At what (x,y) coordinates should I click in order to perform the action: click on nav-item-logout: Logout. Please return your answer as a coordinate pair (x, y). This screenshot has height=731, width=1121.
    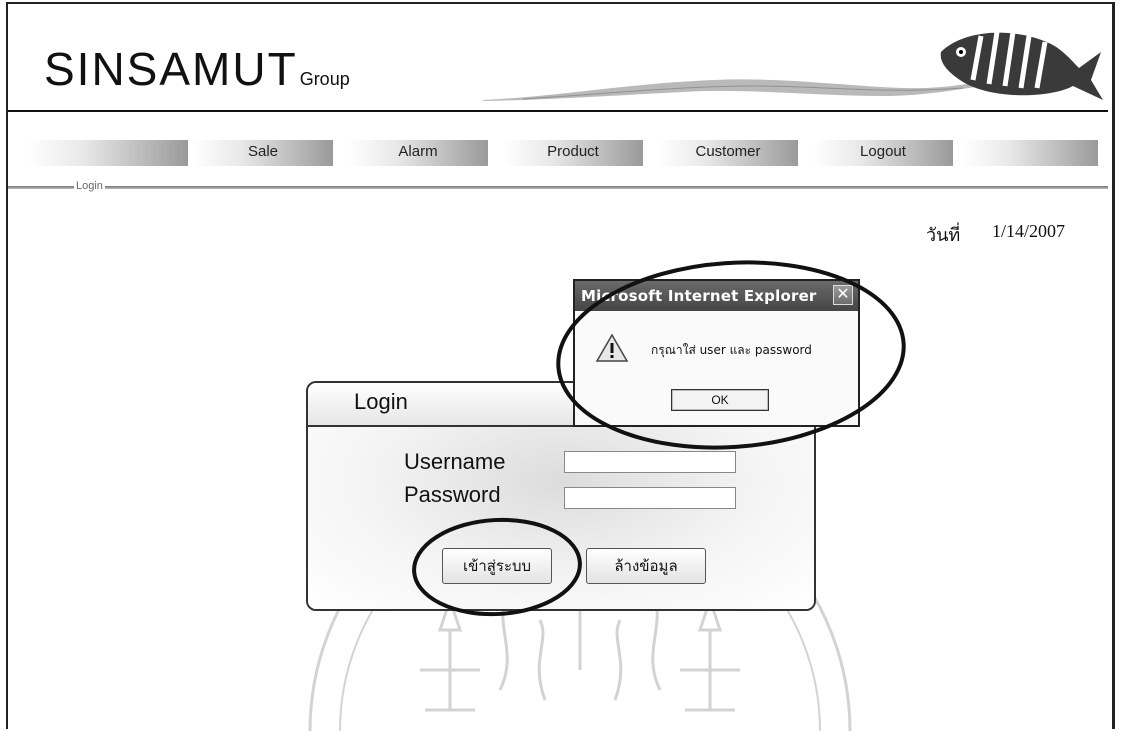
    Looking at the image, I should click on (883, 153).